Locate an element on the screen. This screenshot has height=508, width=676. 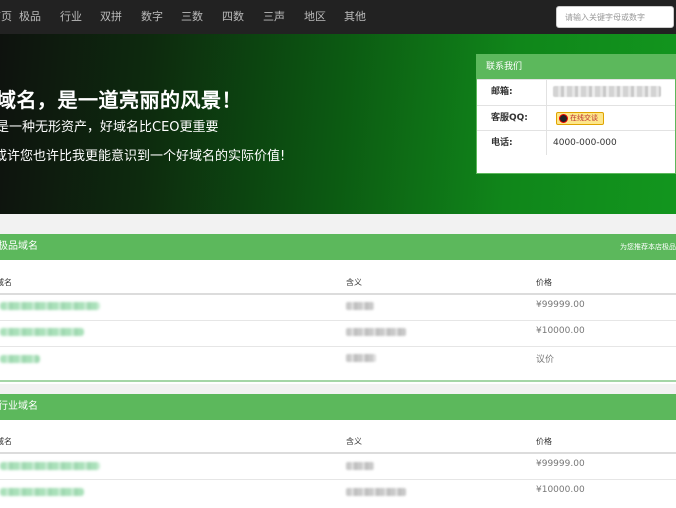
contact-panel: 联系我们 邮箱: 客服QQ: 在线交谈 电话: 4000-000-000 is located at coordinates (576, 114).